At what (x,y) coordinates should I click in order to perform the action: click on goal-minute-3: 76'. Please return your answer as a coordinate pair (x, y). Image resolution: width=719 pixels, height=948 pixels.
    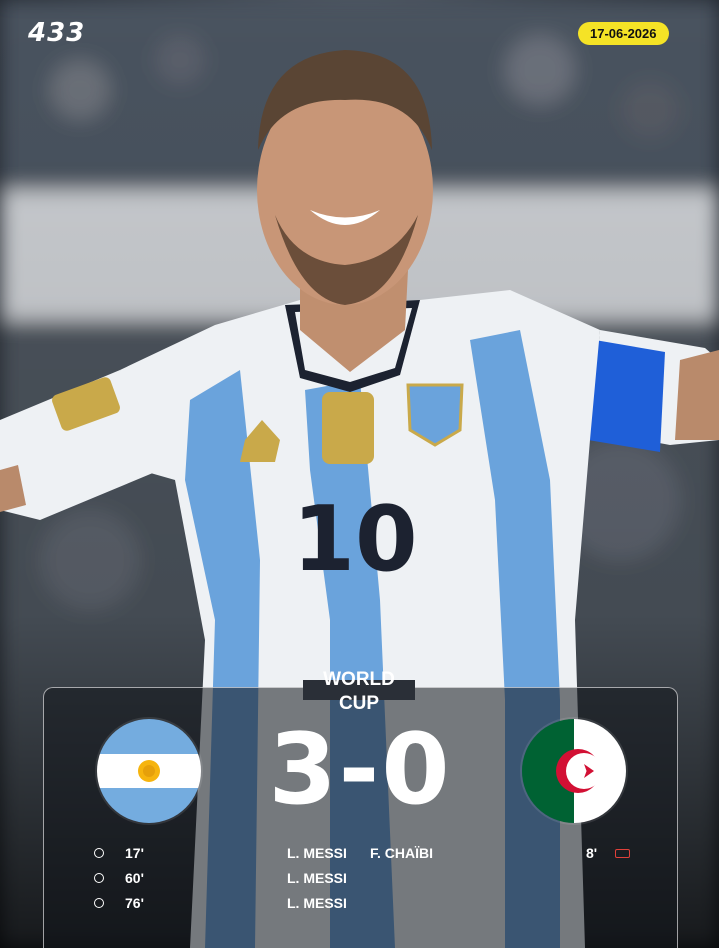
    Looking at the image, I should click on (134, 903).